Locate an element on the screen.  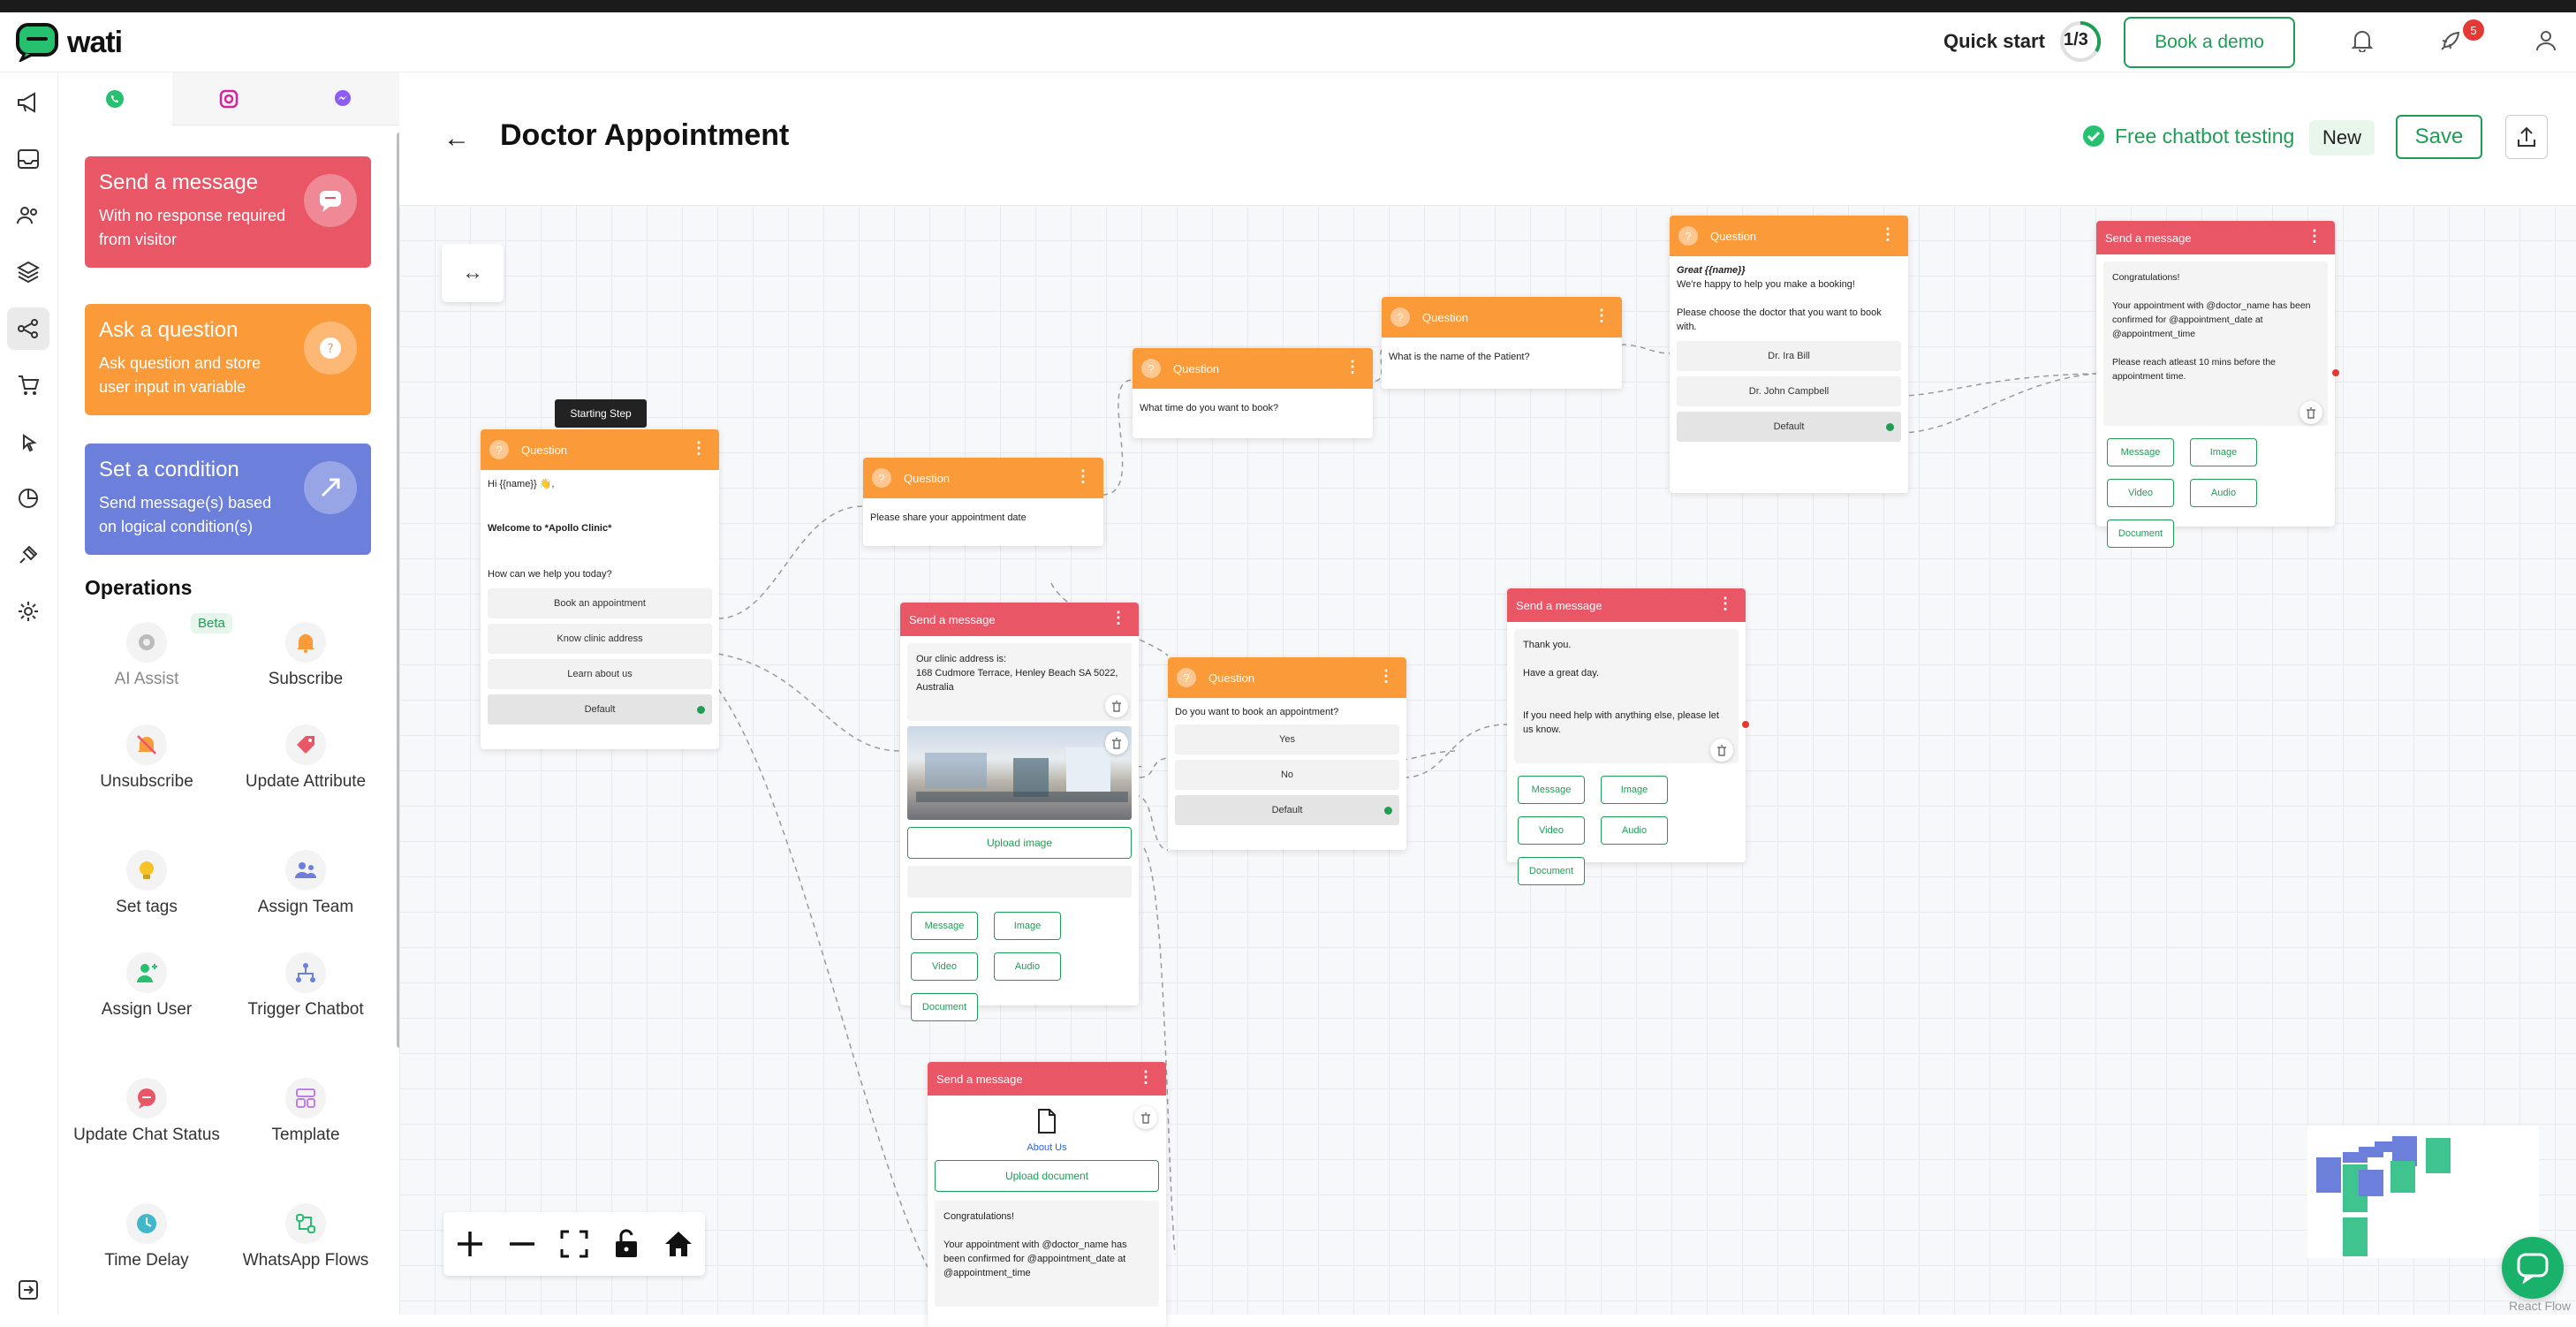
file-name-link: About Us is located at coordinates (1047, 1148).